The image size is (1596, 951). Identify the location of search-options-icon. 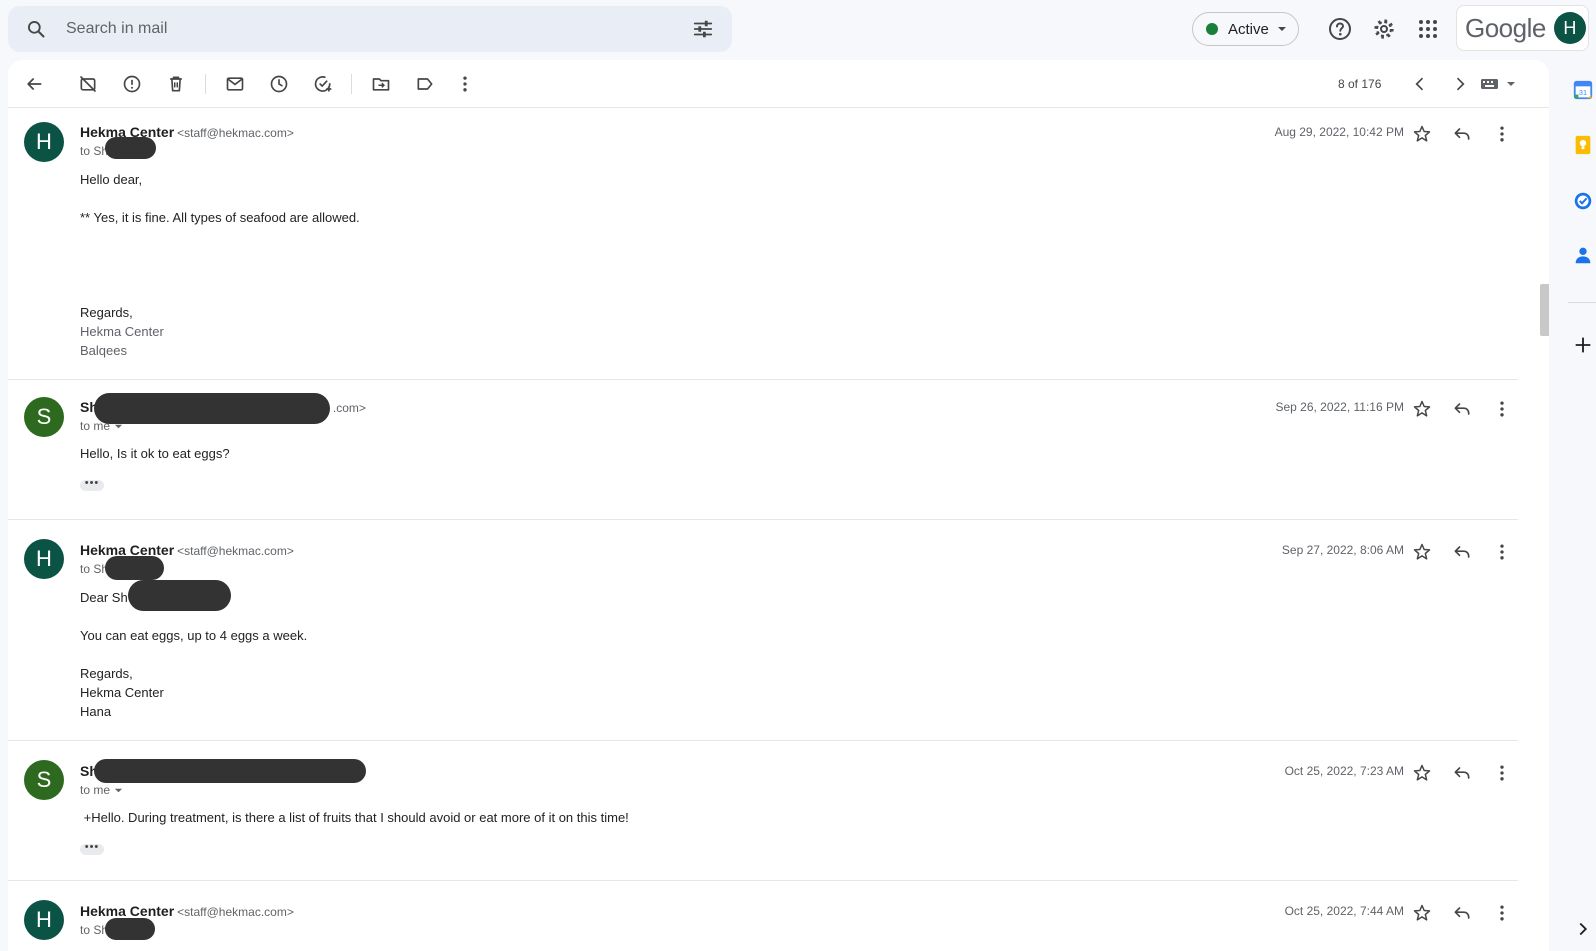
(703, 29).